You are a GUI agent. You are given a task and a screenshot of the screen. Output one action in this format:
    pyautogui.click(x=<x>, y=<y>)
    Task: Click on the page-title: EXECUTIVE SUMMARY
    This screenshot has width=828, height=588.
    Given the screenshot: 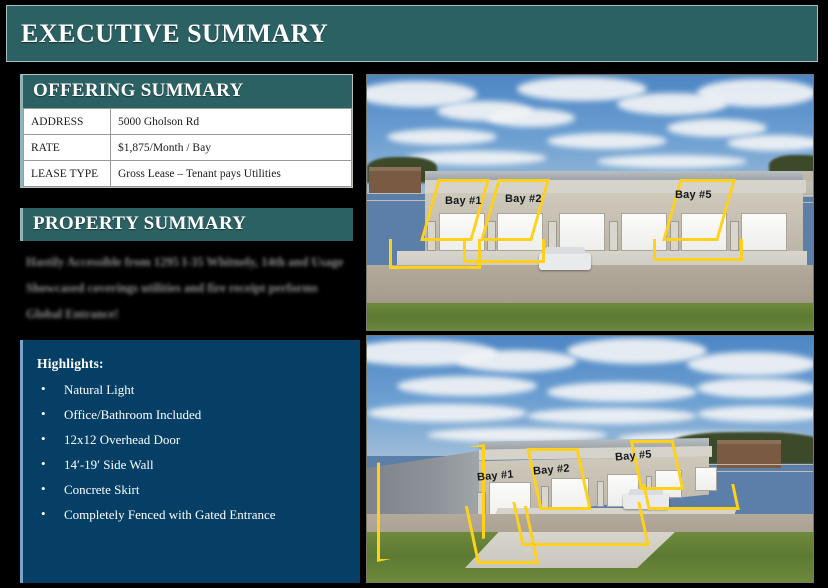 What is the action you would take?
    pyautogui.click(x=175, y=33)
    